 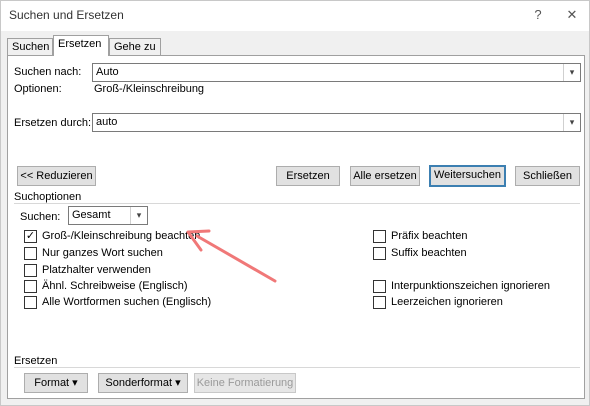 I want to click on annotation-arrow, so click(x=231, y=256).